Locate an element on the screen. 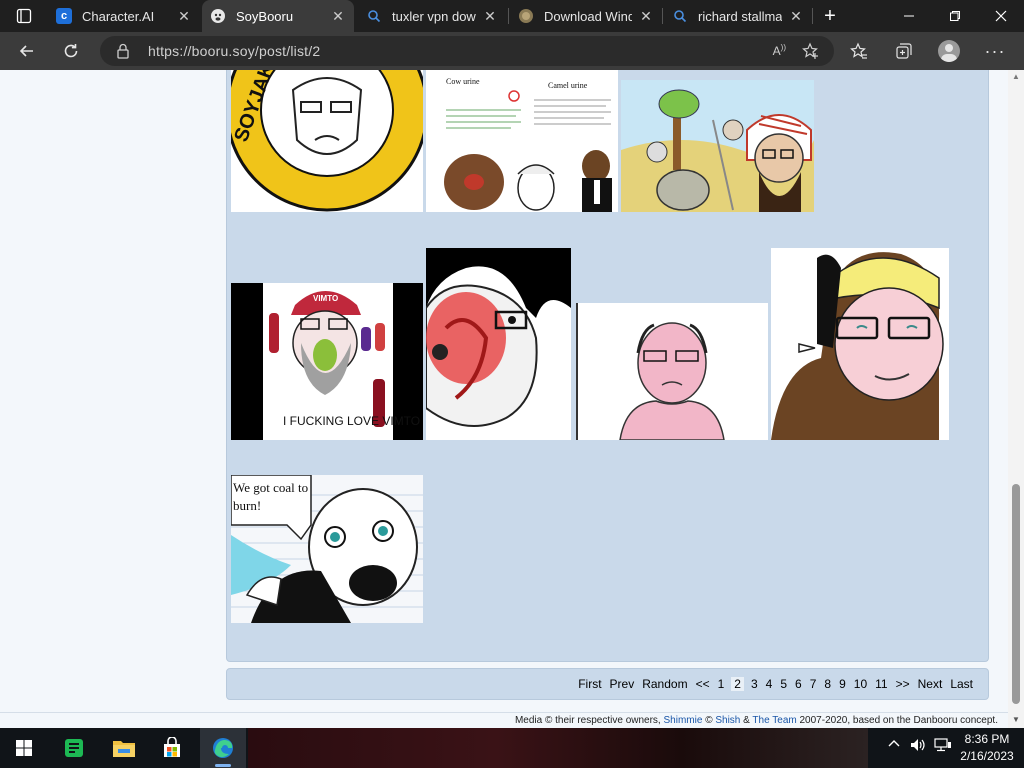  tab-richard-stallman-search: richard stallman ✕ is located at coordinates (738, 16).